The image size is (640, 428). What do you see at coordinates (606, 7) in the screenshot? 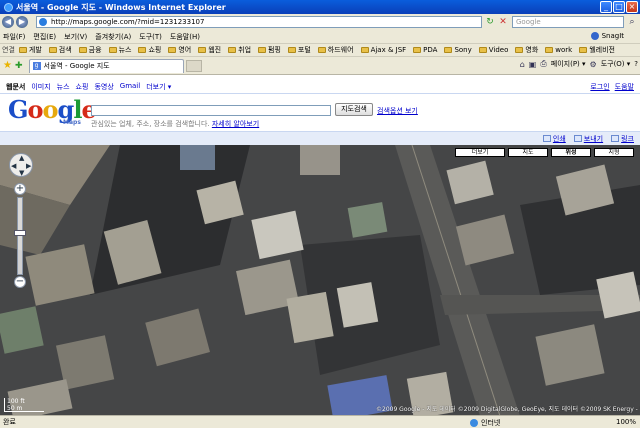
I see `minimize-button: _` at bounding box center [606, 7].